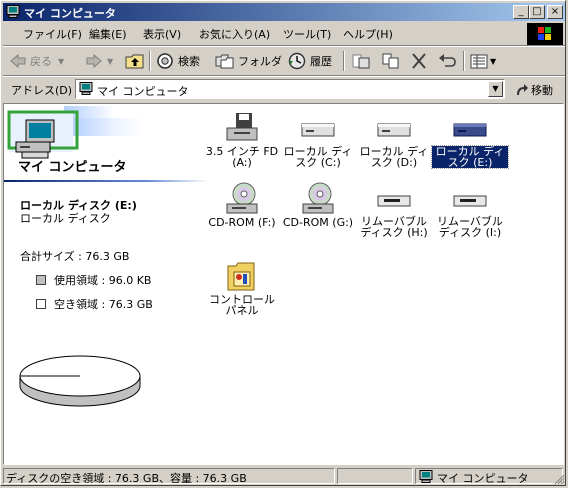  Describe the element at coordinates (545, 34) in the screenshot. I see `windows-logo-icon` at that location.